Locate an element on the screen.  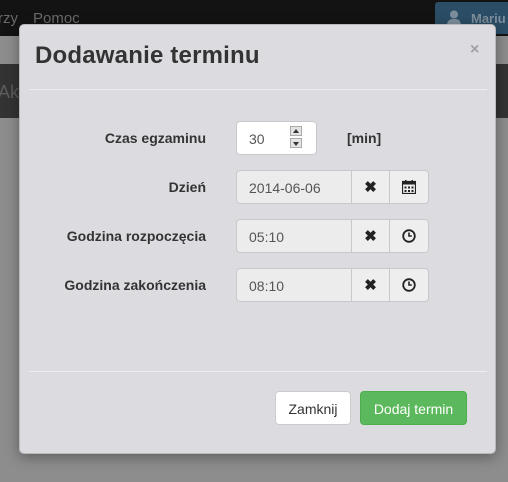
end-time-input: 08:10 is located at coordinates (293, 285).